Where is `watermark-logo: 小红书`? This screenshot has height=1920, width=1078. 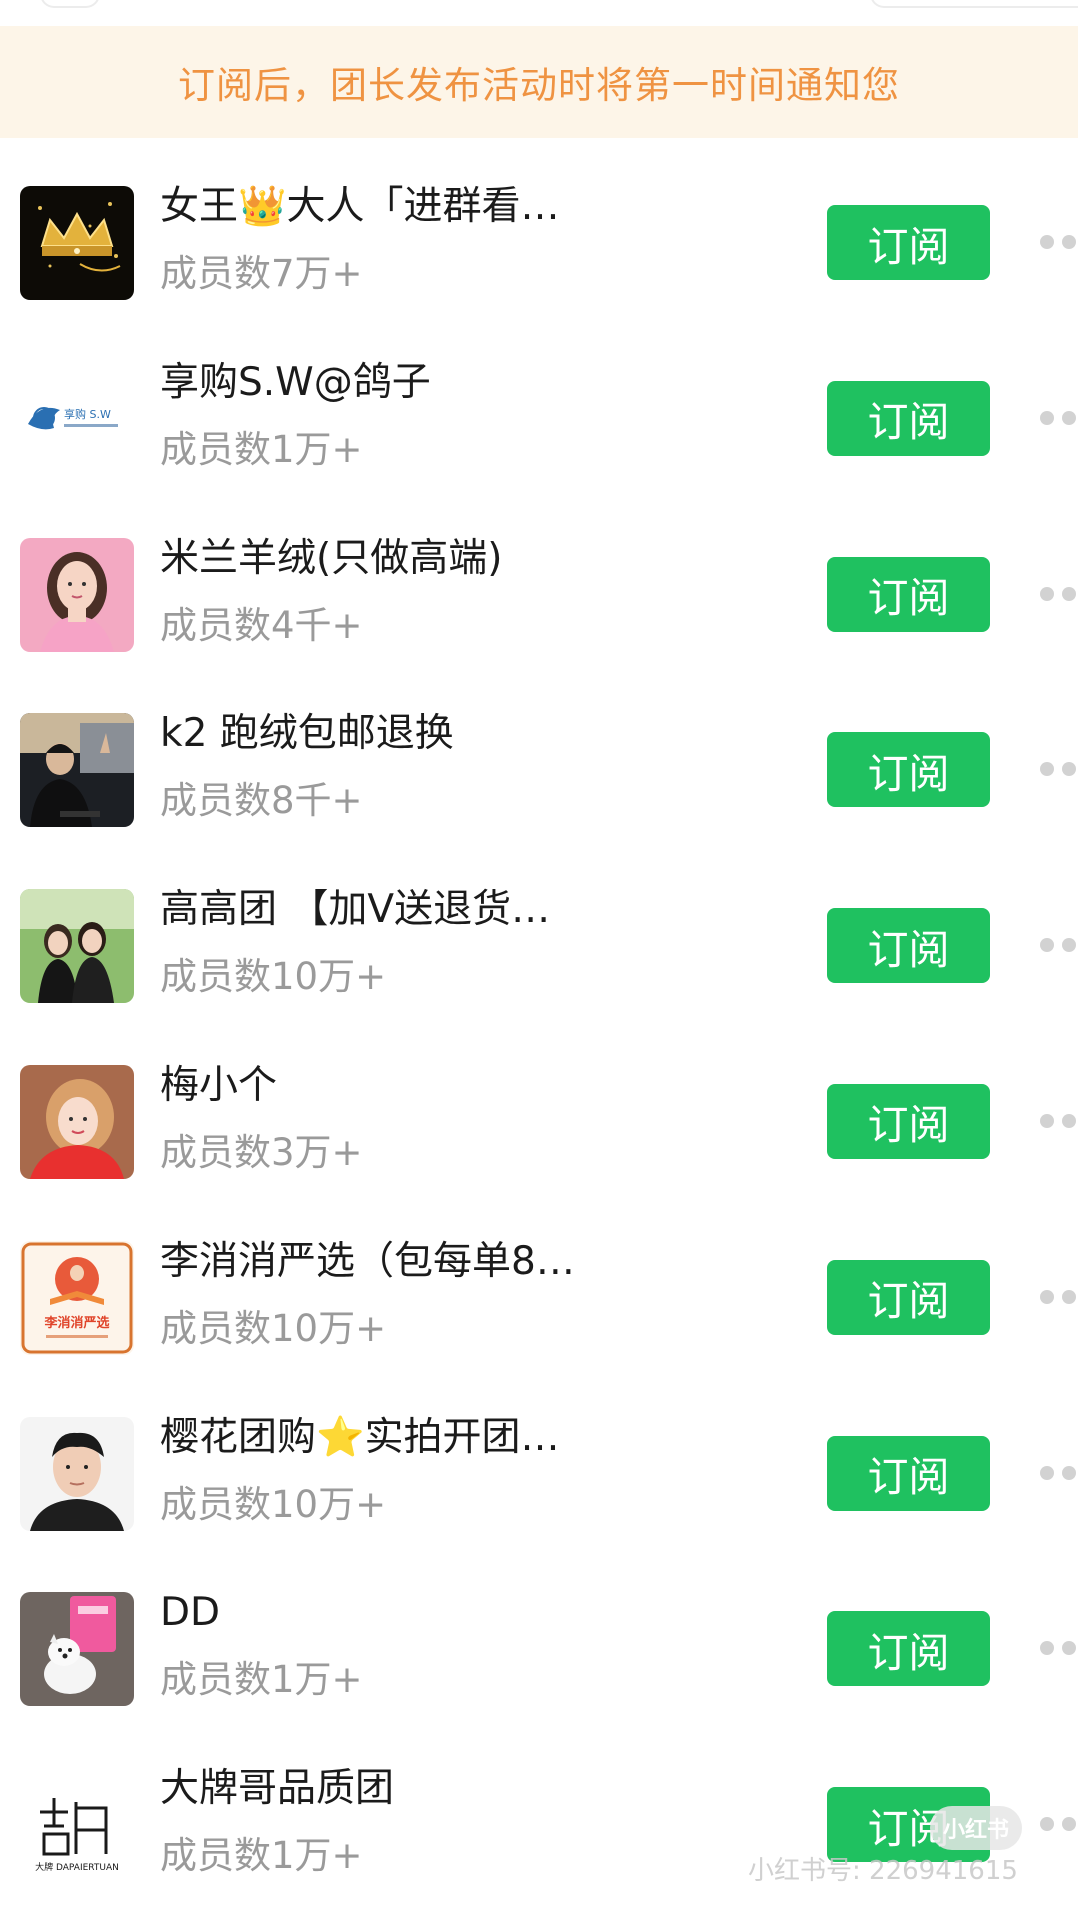 watermark-logo: 小红书 is located at coordinates (976, 1828).